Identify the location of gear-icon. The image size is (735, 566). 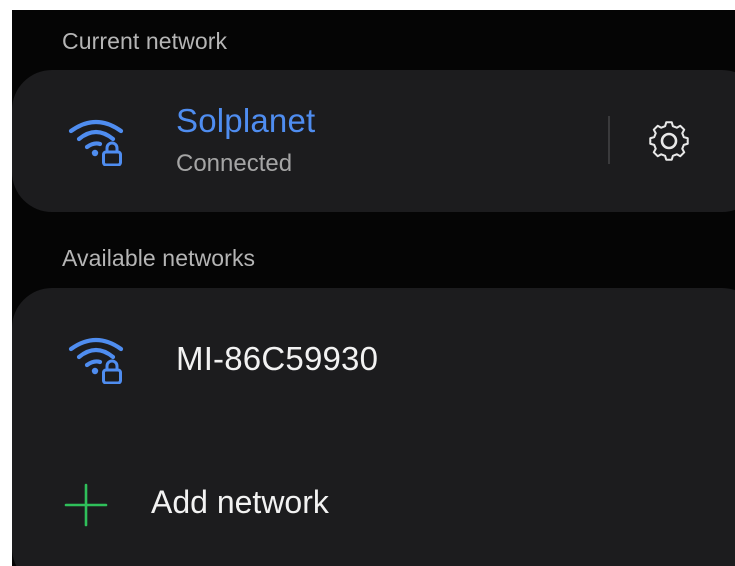
(669, 141).